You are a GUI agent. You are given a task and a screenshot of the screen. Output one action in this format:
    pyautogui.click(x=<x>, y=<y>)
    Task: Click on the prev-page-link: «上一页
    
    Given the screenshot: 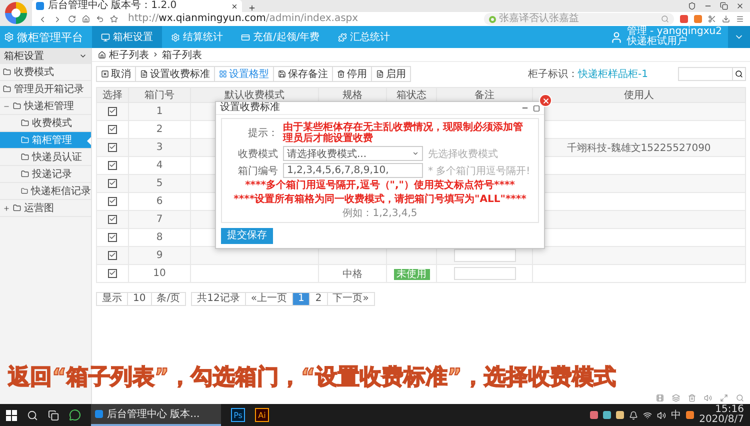 What is the action you would take?
    pyautogui.click(x=268, y=299)
    